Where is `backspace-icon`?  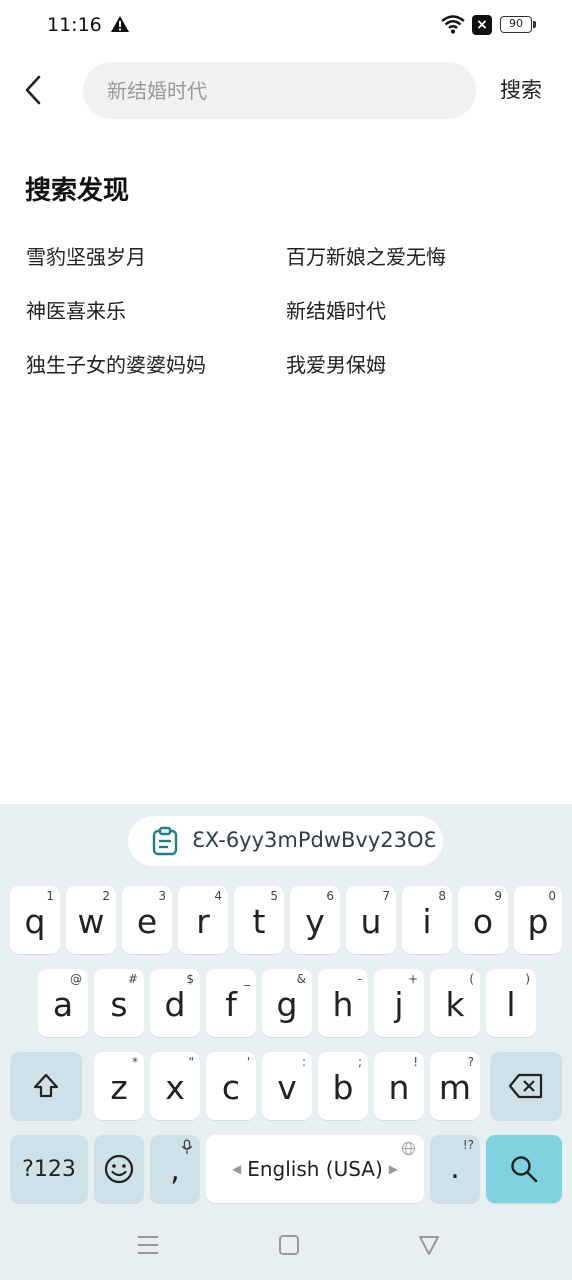
backspace-icon is located at coordinates (525, 1086).